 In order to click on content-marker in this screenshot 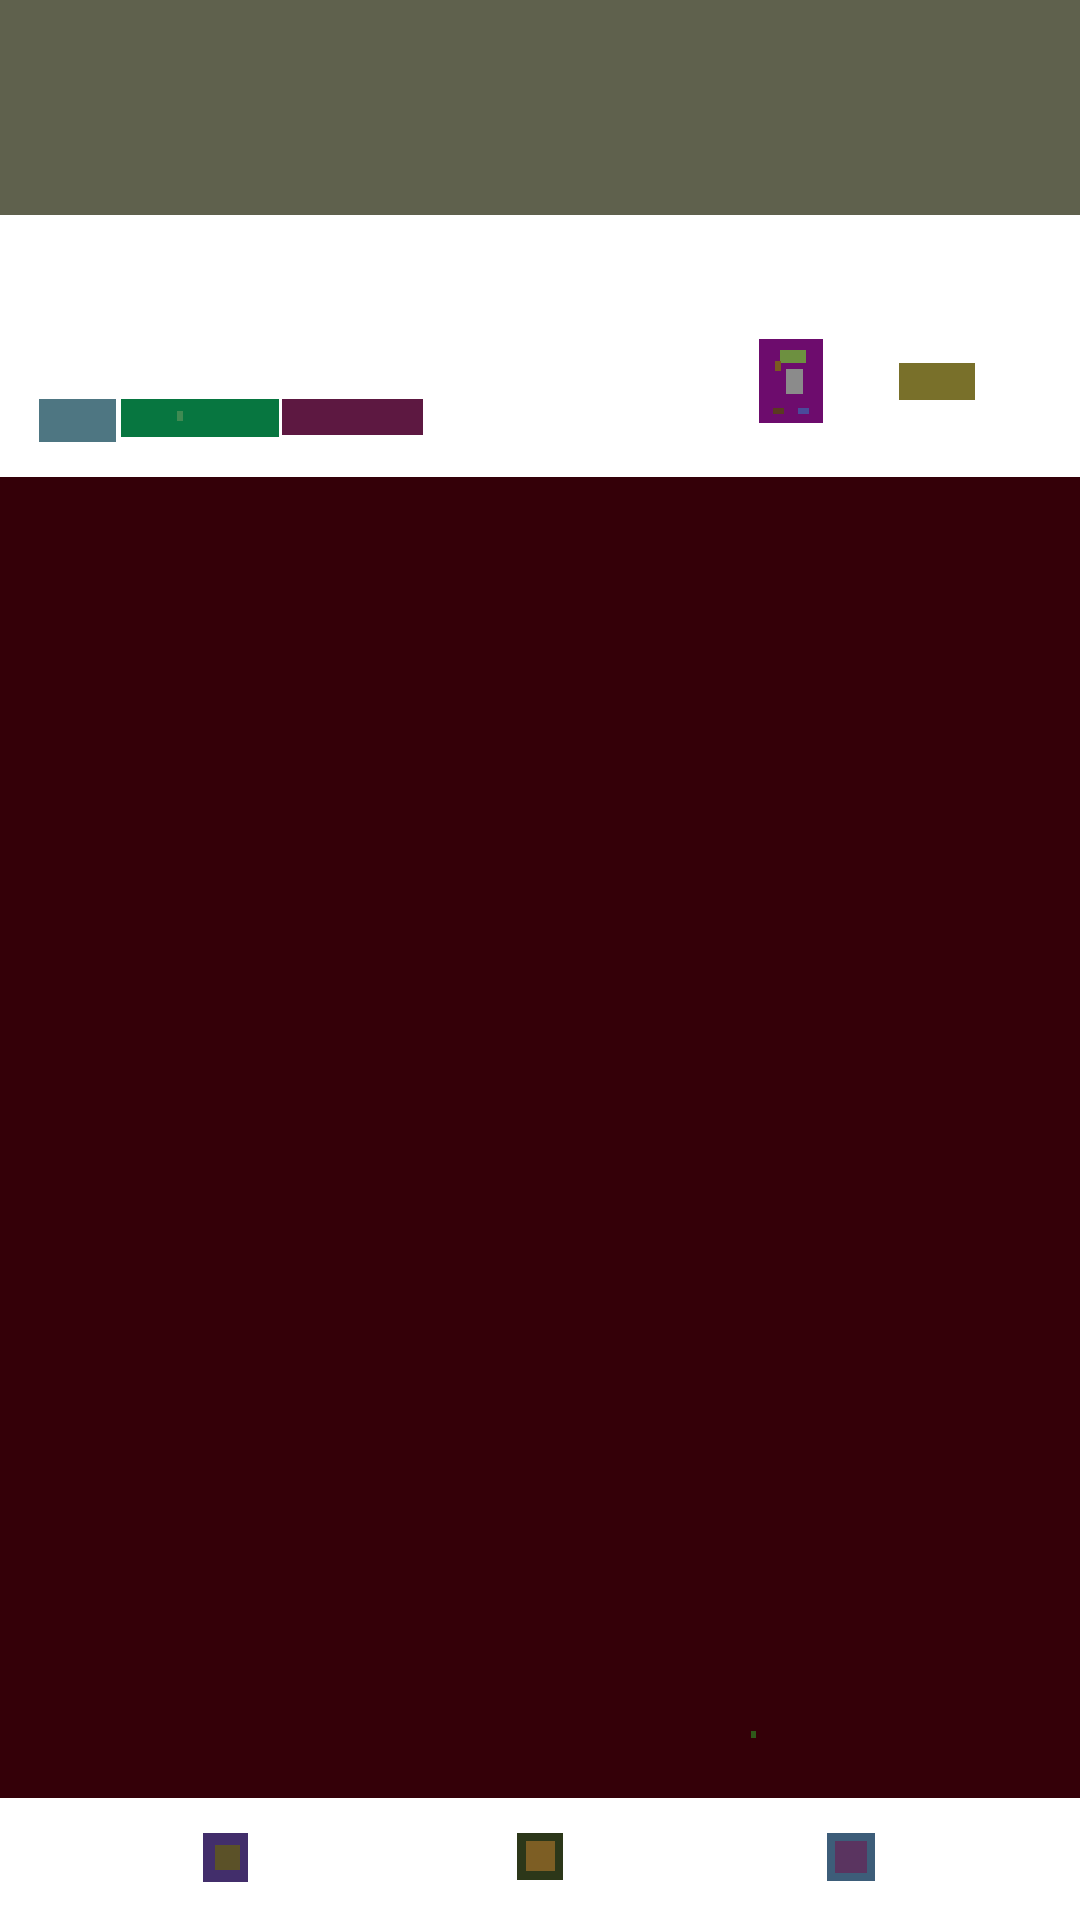, I will do `click(753, 1734)`.